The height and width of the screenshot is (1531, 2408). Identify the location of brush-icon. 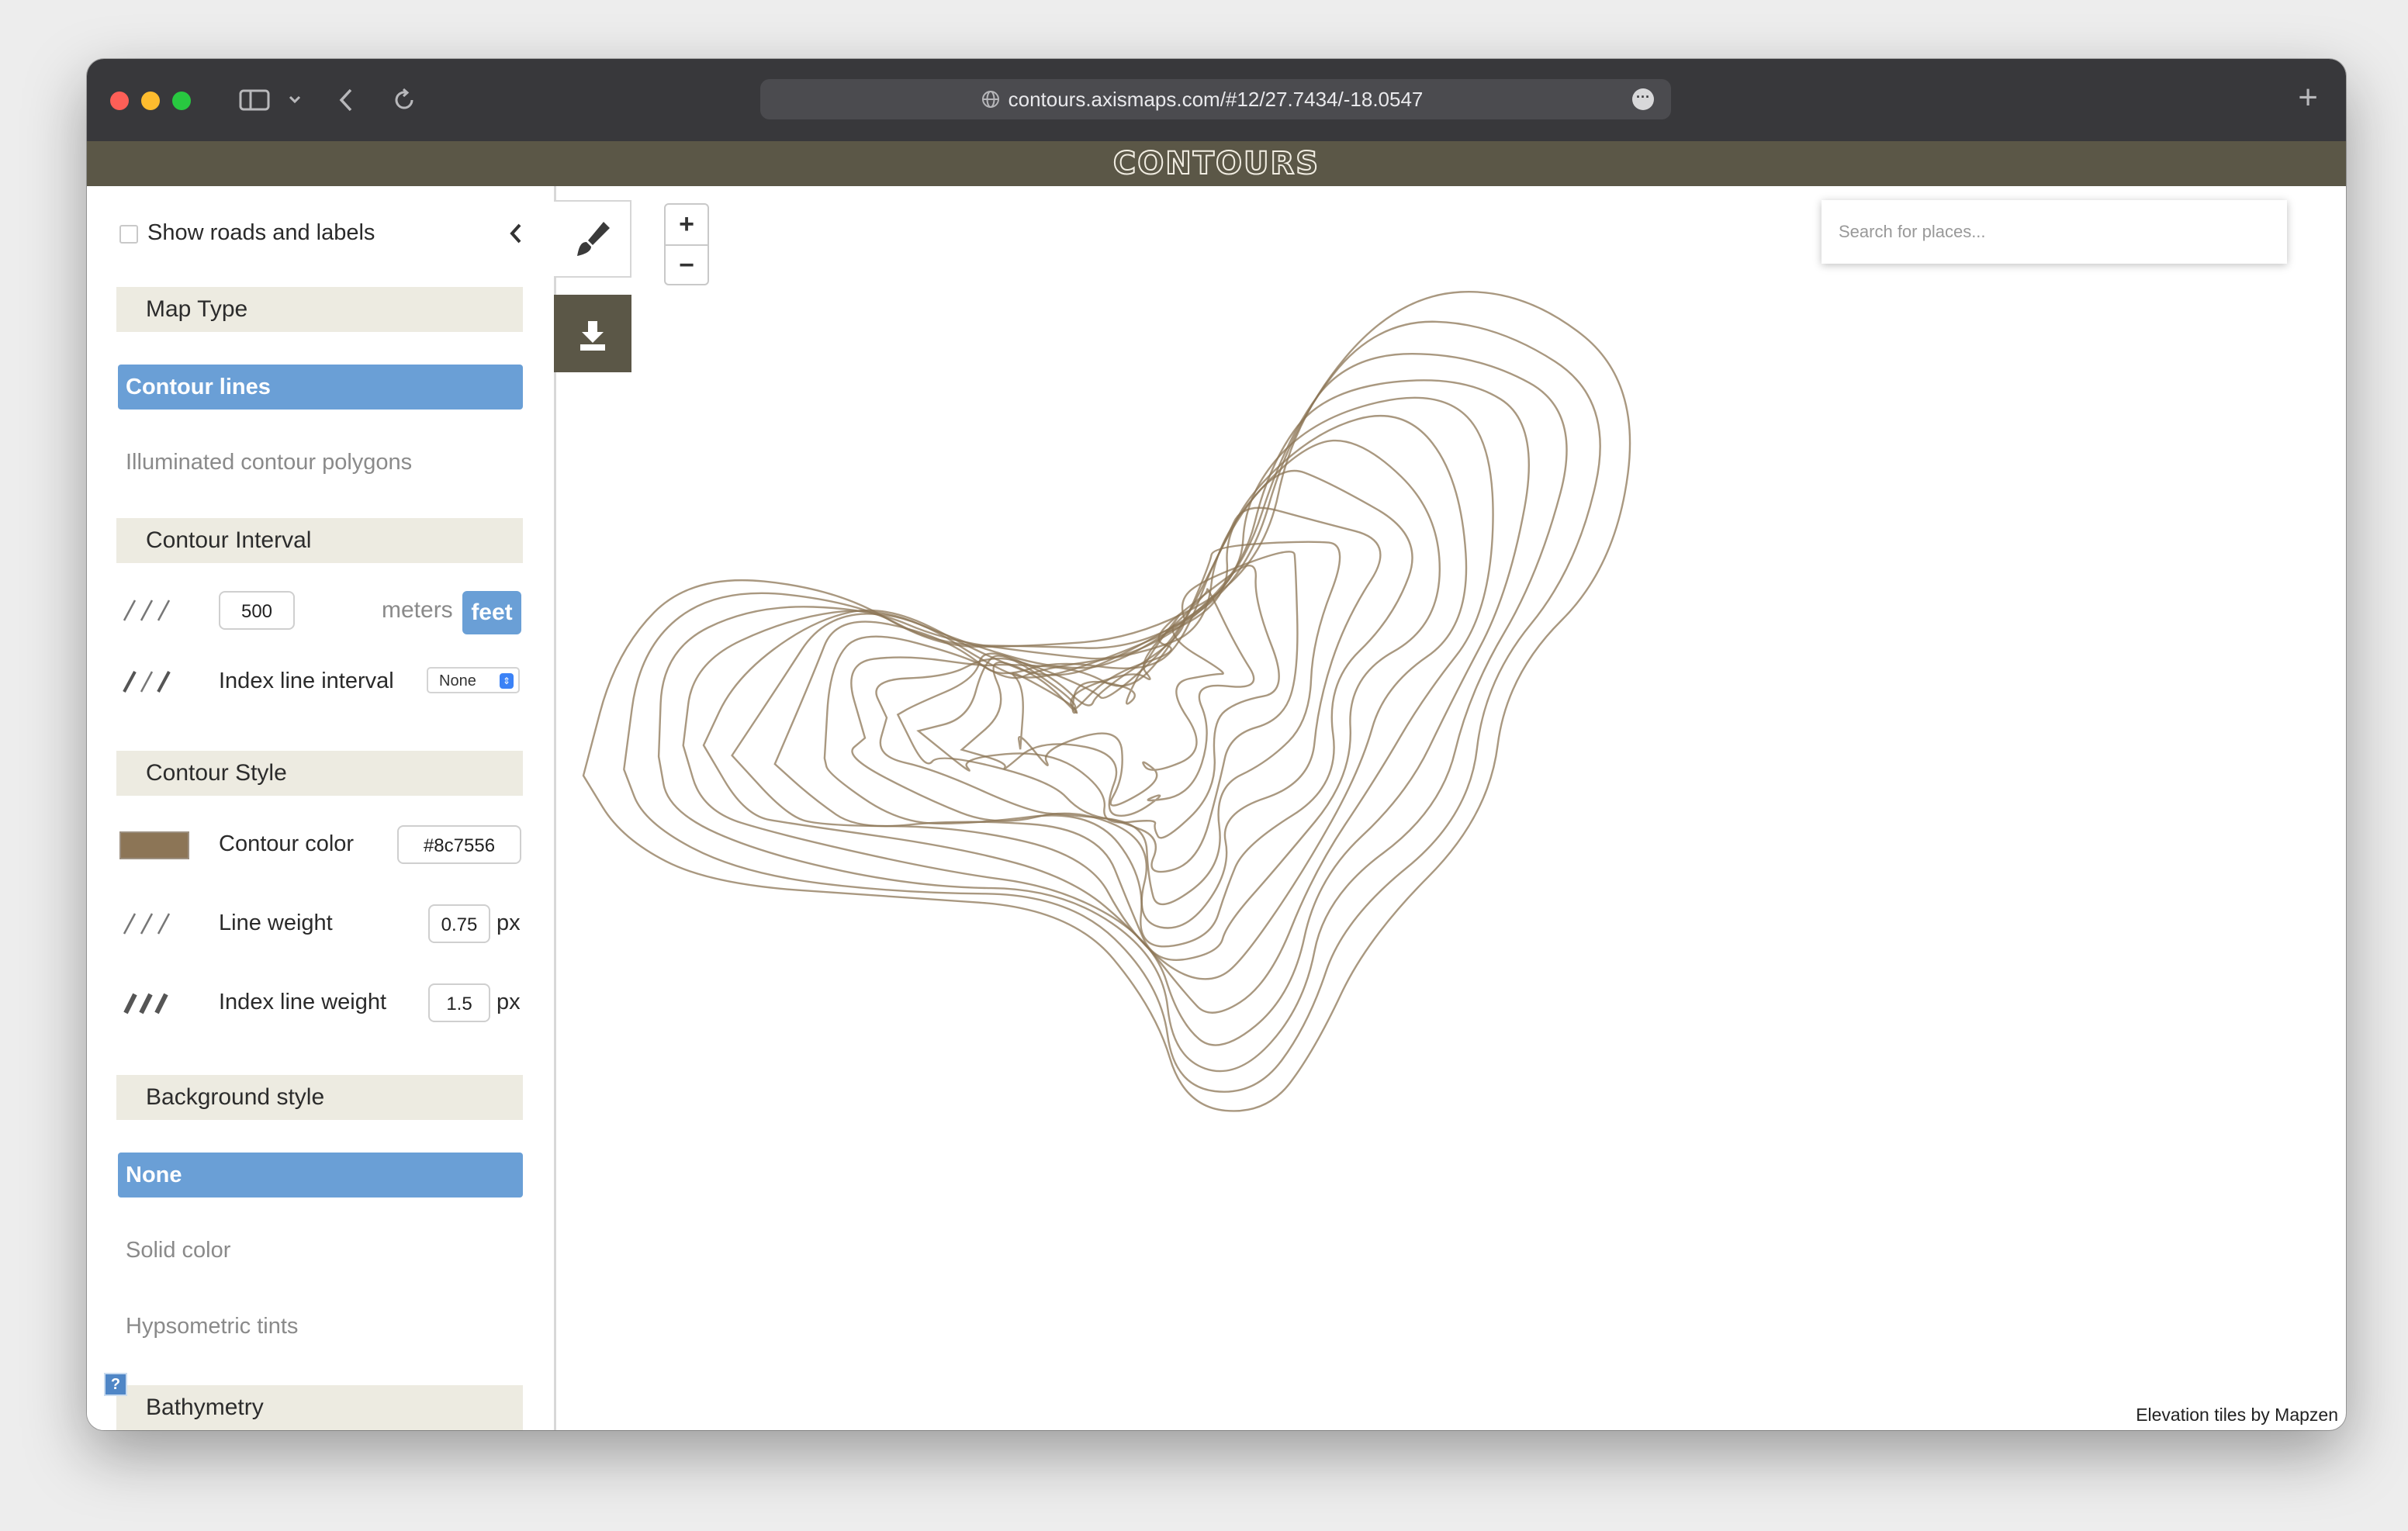
(593, 239).